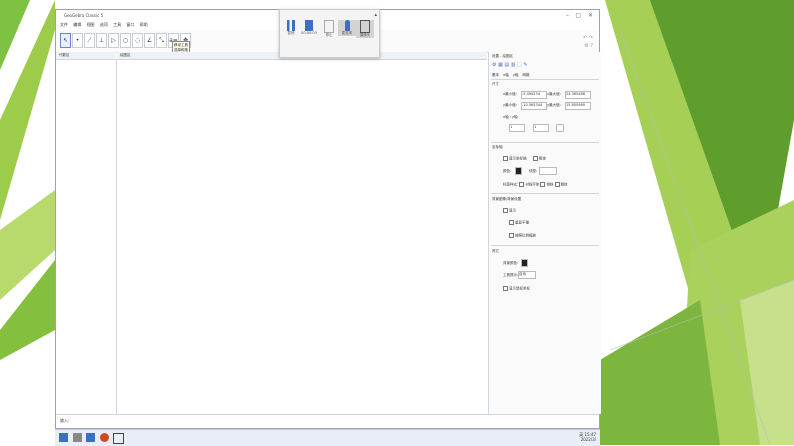 The height and width of the screenshot is (446, 794). I want to click on ratio-label: x轴 : y轴, so click(510, 117).